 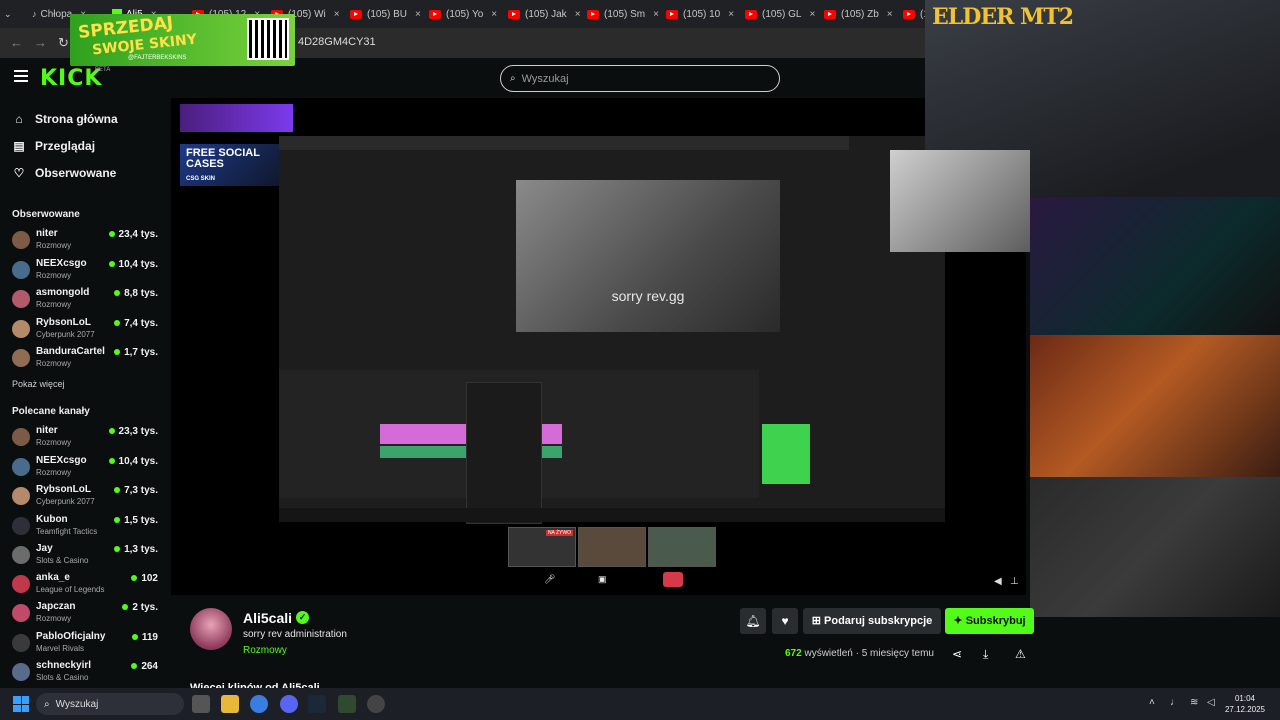 What do you see at coordinates (21, 704) in the screenshot?
I see `windows-start-icon` at bounding box center [21, 704].